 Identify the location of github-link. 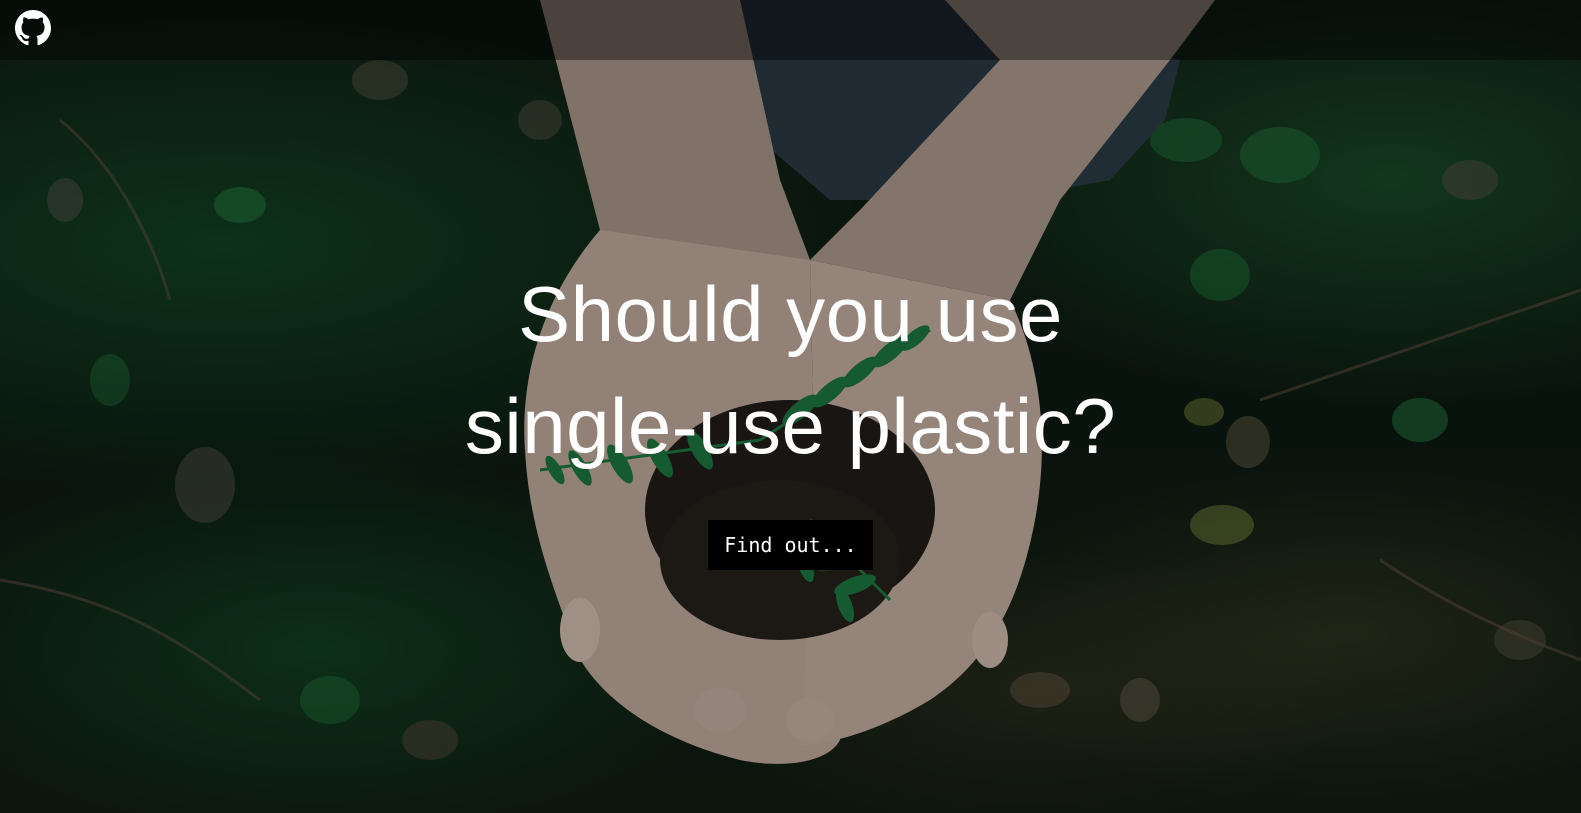
(33, 28).